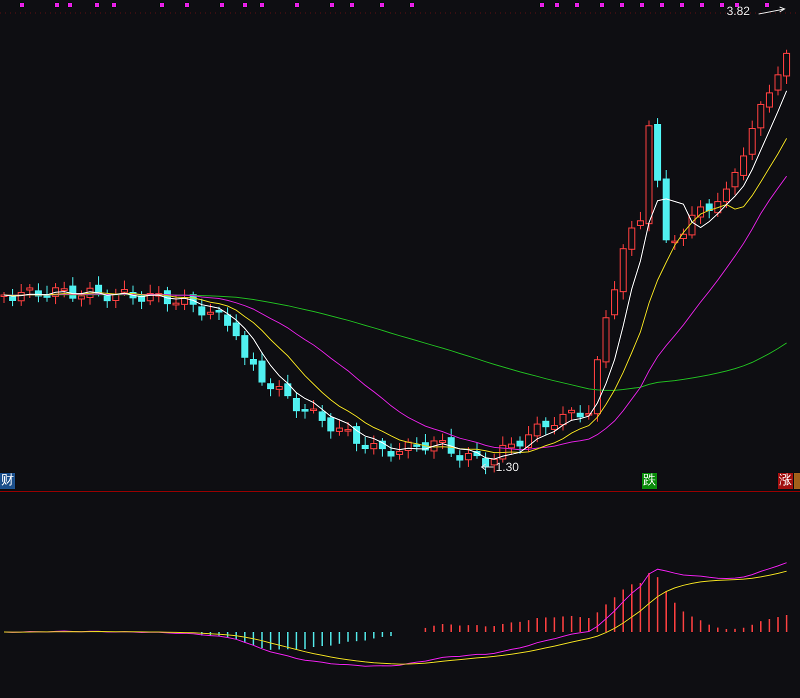  What do you see at coordinates (7, 481) in the screenshot?
I see `signal-tag: 财` at bounding box center [7, 481].